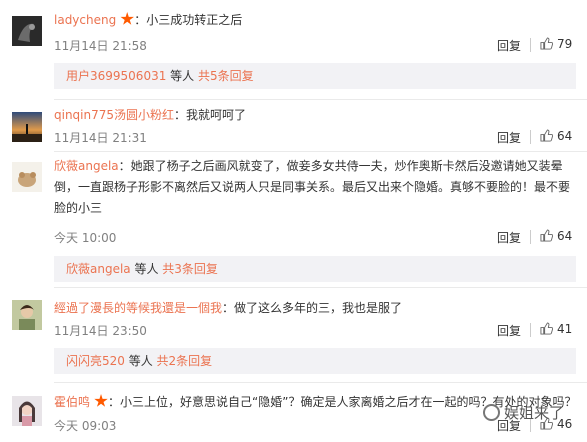  What do you see at coordinates (315, 269) in the screenshot?
I see `replies-summary: 欣薇angela 等人 共3条回复` at bounding box center [315, 269].